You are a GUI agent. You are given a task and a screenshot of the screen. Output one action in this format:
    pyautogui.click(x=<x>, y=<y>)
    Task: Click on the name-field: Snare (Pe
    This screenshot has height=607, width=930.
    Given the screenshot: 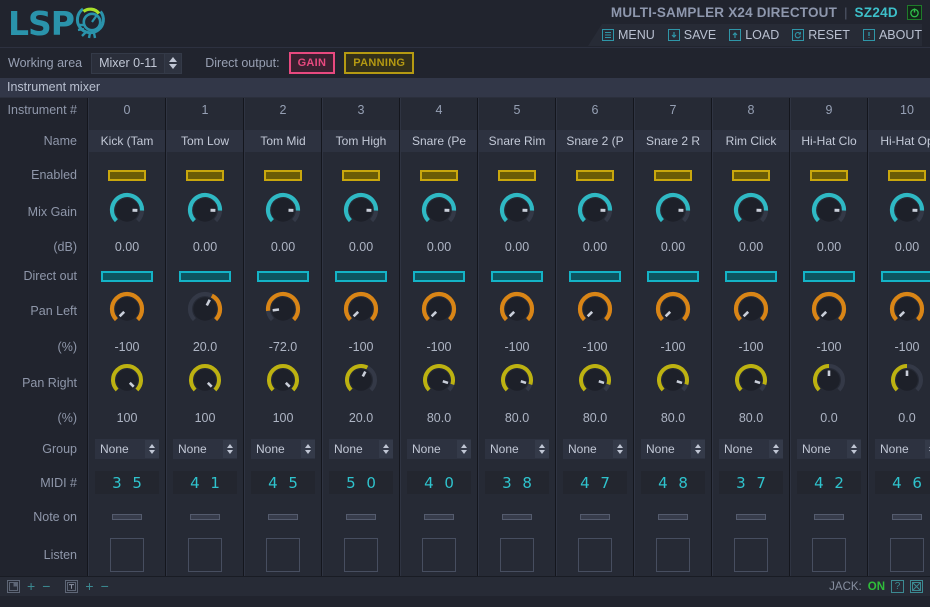 What is the action you would take?
    pyautogui.click(x=439, y=140)
    